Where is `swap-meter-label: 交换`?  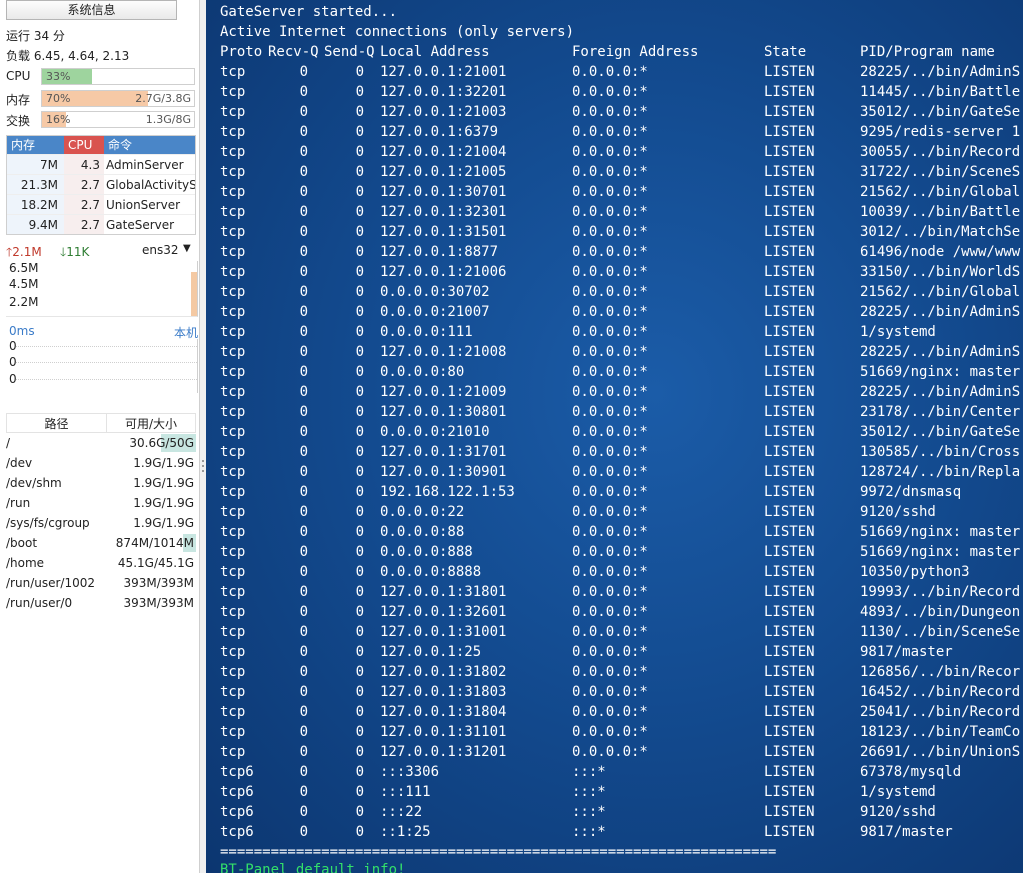 swap-meter-label: 交换 is located at coordinates (18, 121).